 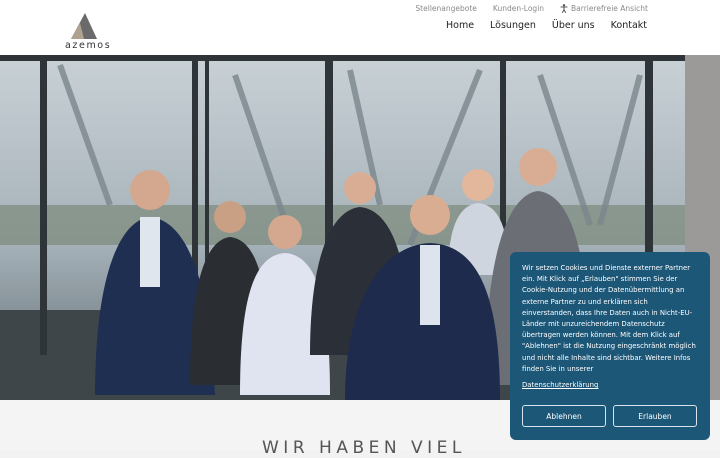 I want to click on reject-cookies-button: Ablehnen, so click(x=564, y=416).